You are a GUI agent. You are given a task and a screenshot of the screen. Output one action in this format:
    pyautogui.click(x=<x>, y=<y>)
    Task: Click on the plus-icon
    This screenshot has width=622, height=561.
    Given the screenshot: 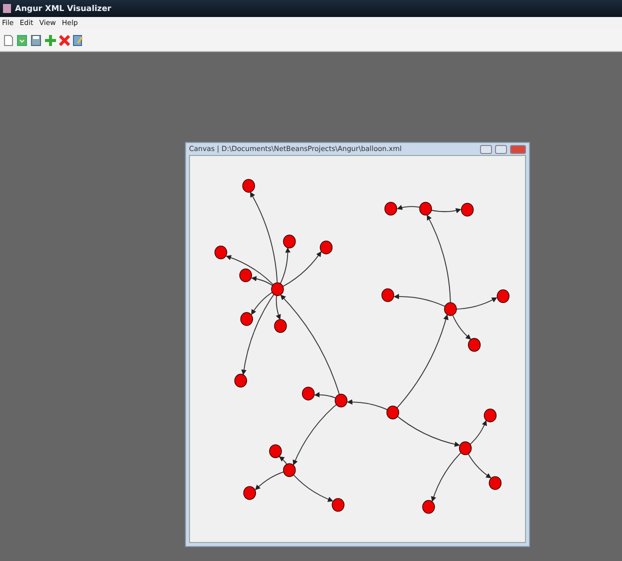 What is the action you would take?
    pyautogui.click(x=50, y=40)
    